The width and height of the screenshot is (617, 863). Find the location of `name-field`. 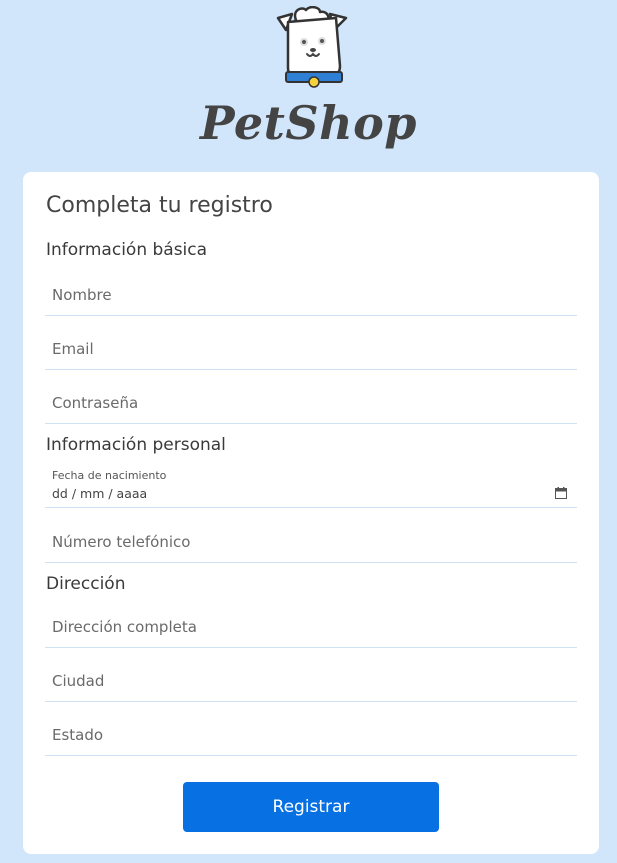

name-field is located at coordinates (311, 295).